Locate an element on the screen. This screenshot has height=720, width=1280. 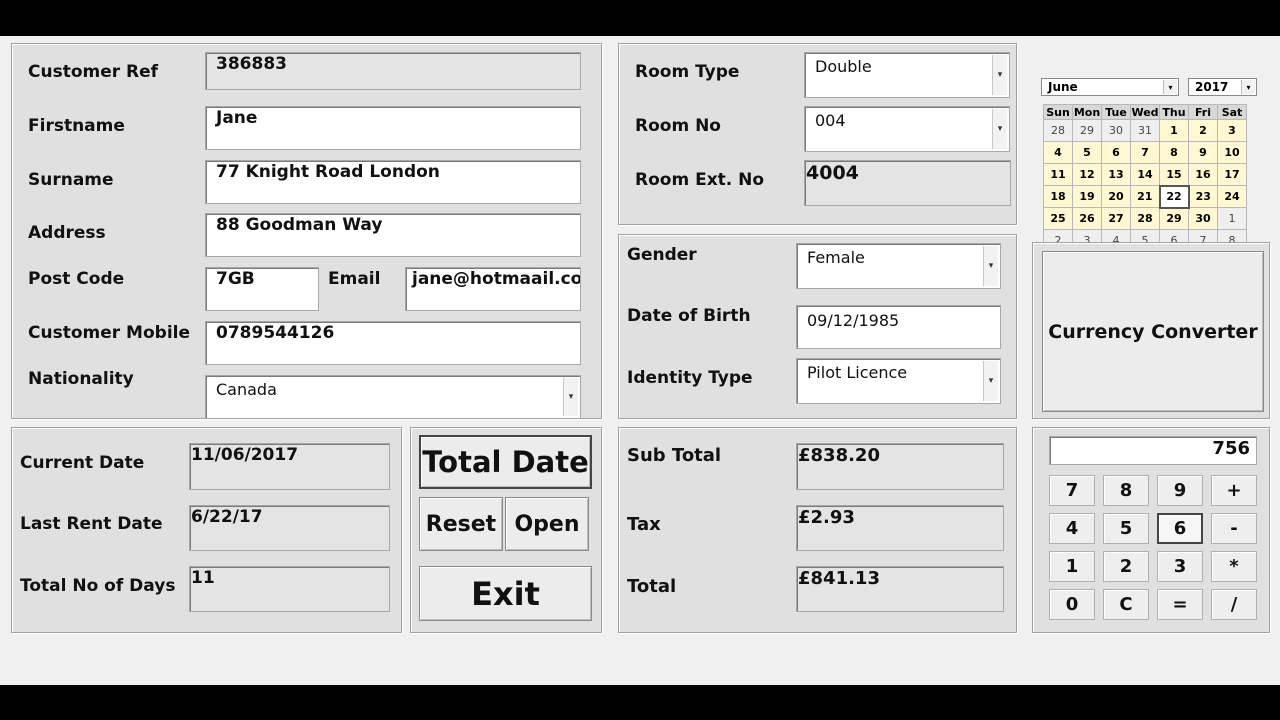
calendar-day: 10 is located at coordinates (1232, 152).